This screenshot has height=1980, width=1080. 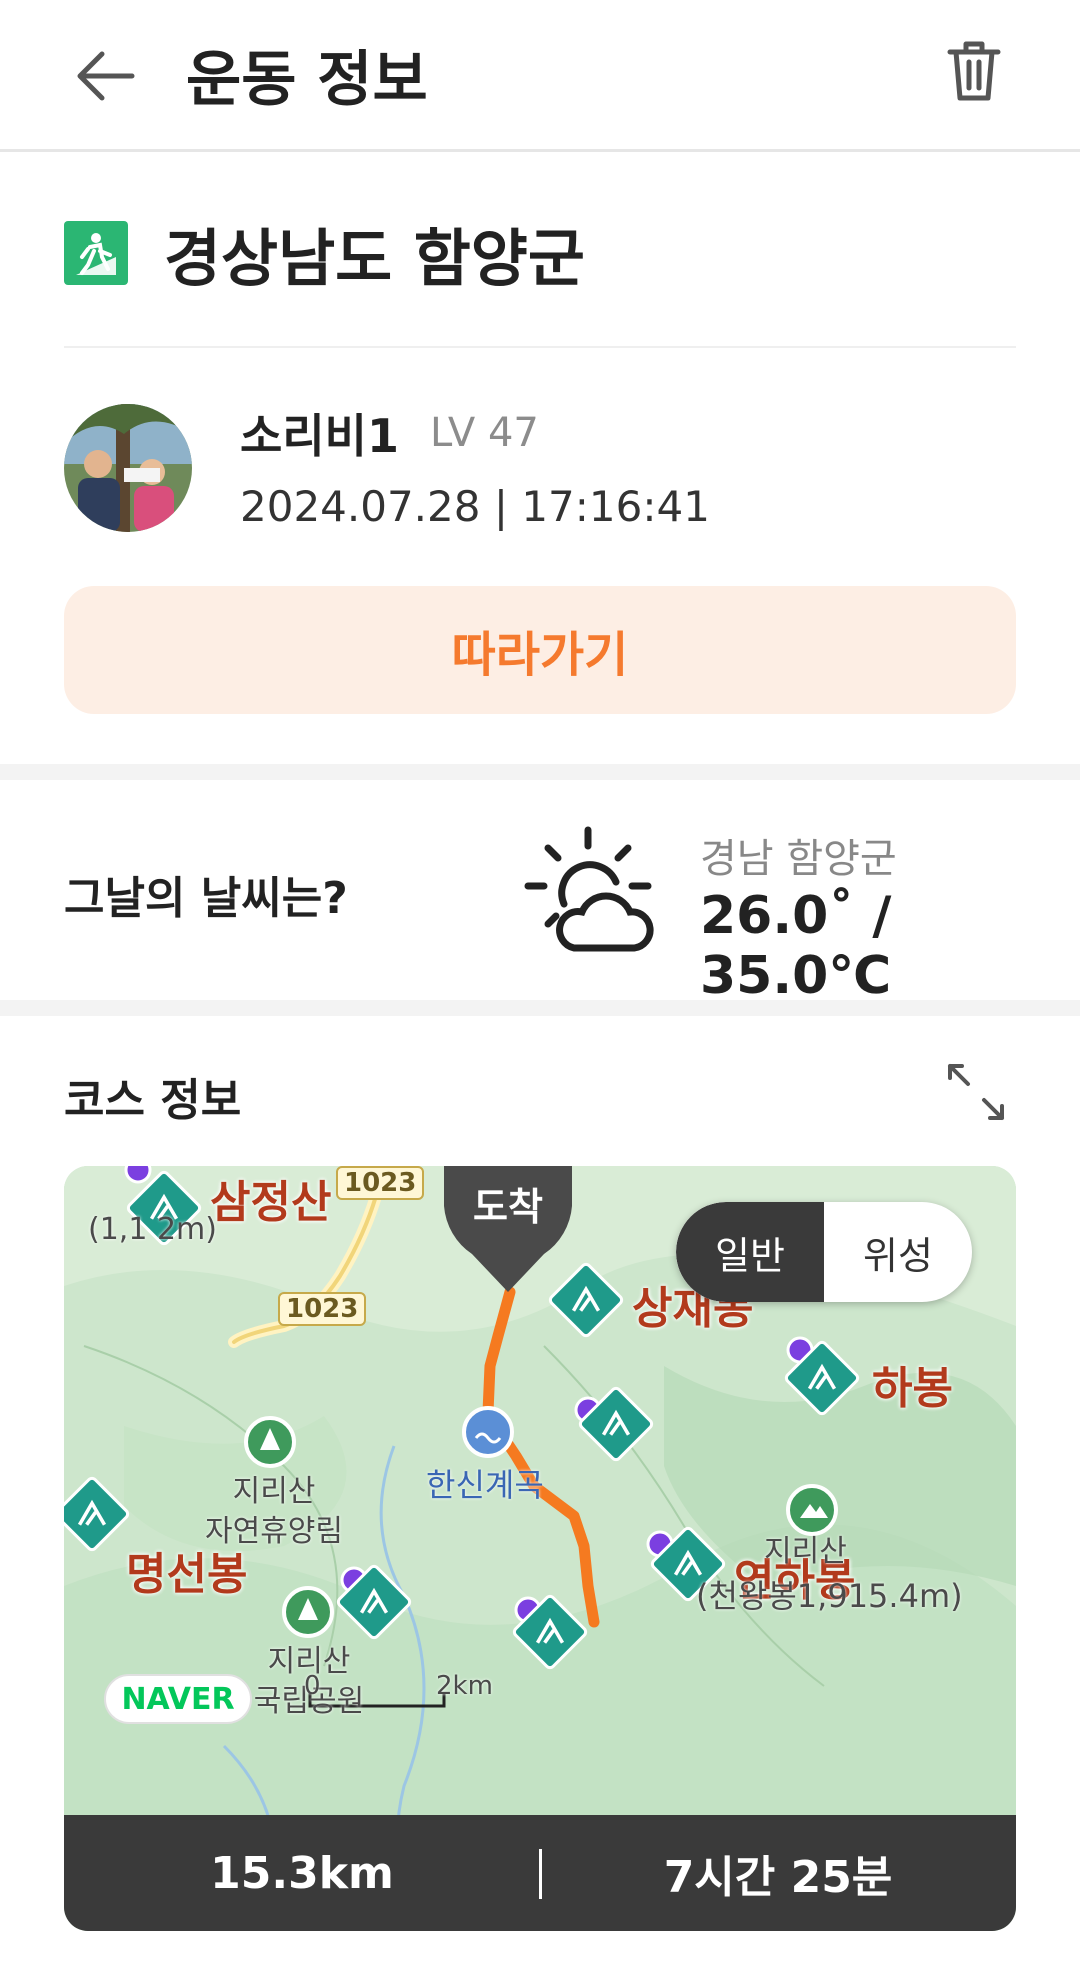 What do you see at coordinates (153, 1100) in the screenshot?
I see `course-title: 코스 정보` at bounding box center [153, 1100].